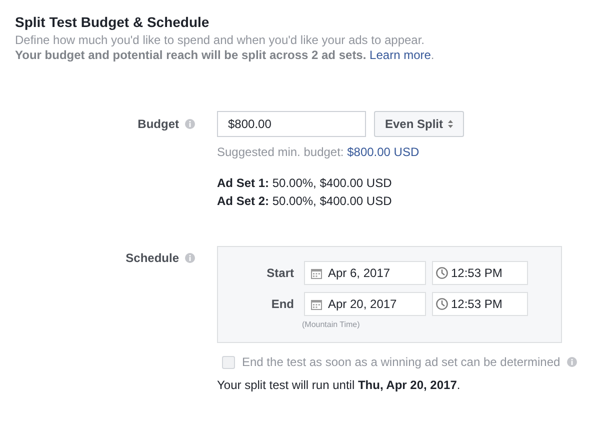  What do you see at coordinates (280, 273) in the screenshot?
I see `date-label: Start` at bounding box center [280, 273].